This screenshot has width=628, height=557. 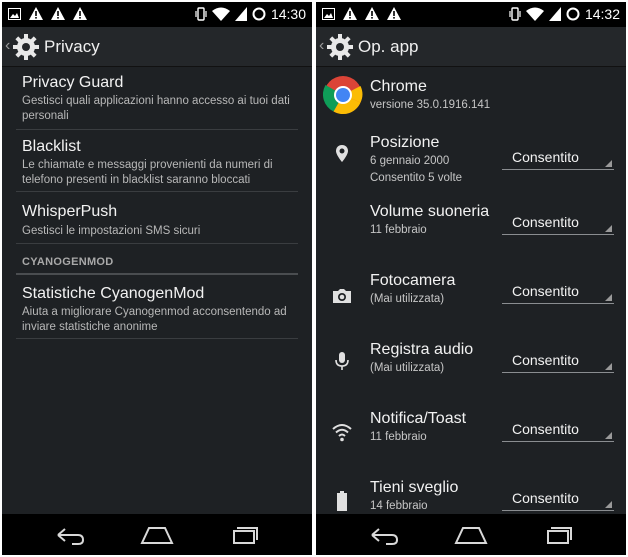 I want to click on op-title: Fotocamera, so click(x=413, y=280).